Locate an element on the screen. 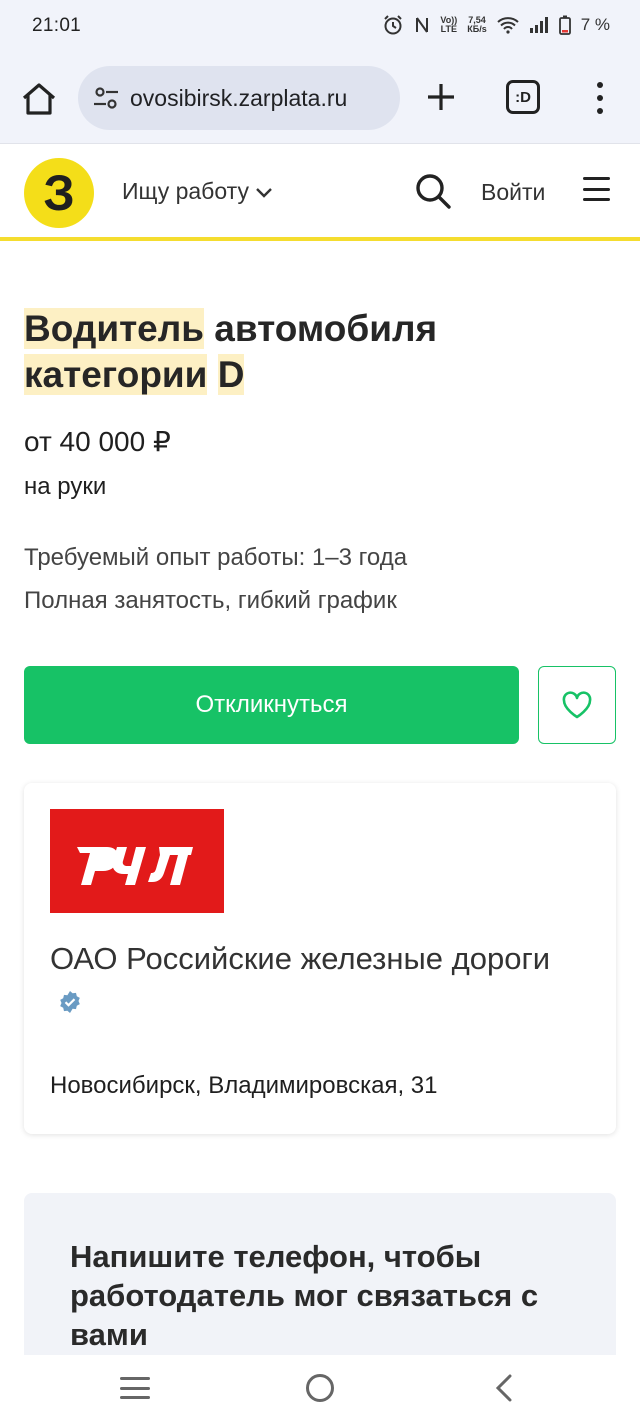  system-navigation-bar is located at coordinates (320, 1389).